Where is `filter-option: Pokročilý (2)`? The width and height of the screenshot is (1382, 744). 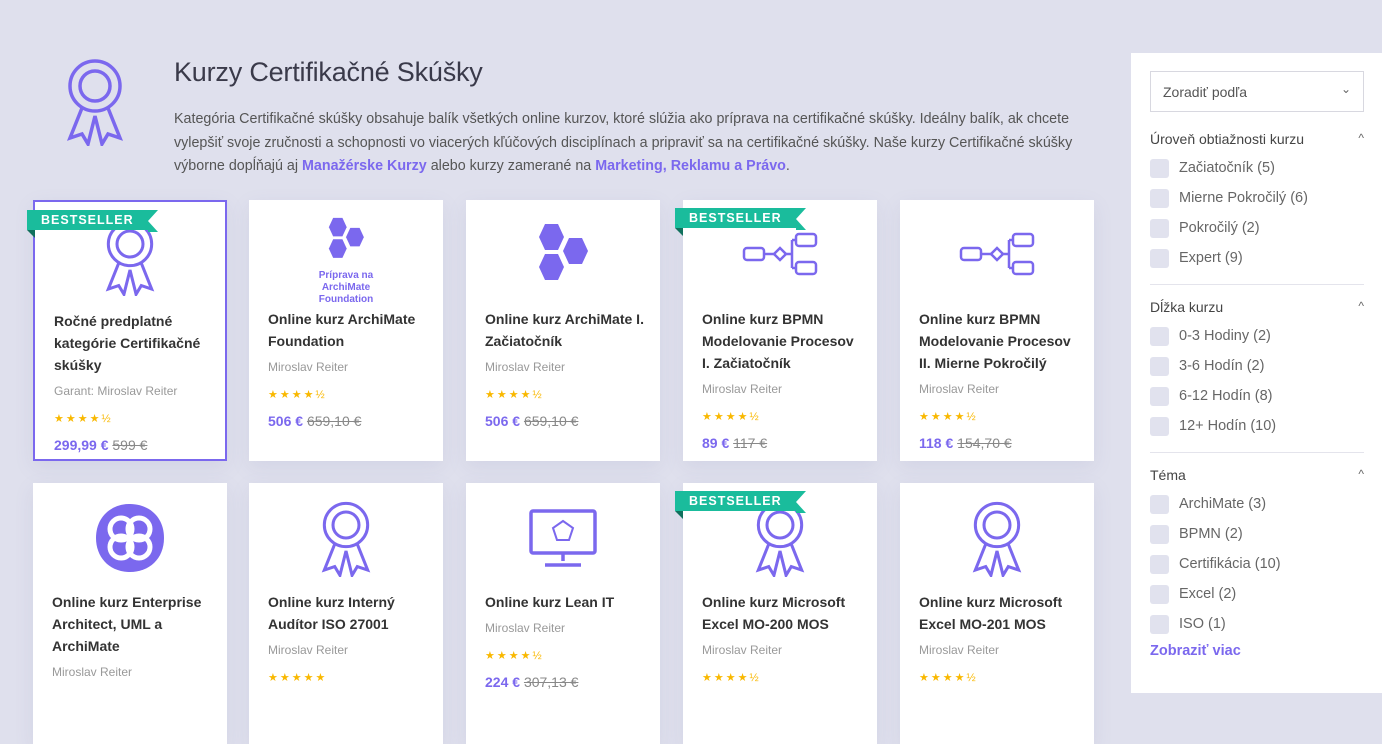
filter-option: Pokročilý (2) is located at coordinates (1257, 228).